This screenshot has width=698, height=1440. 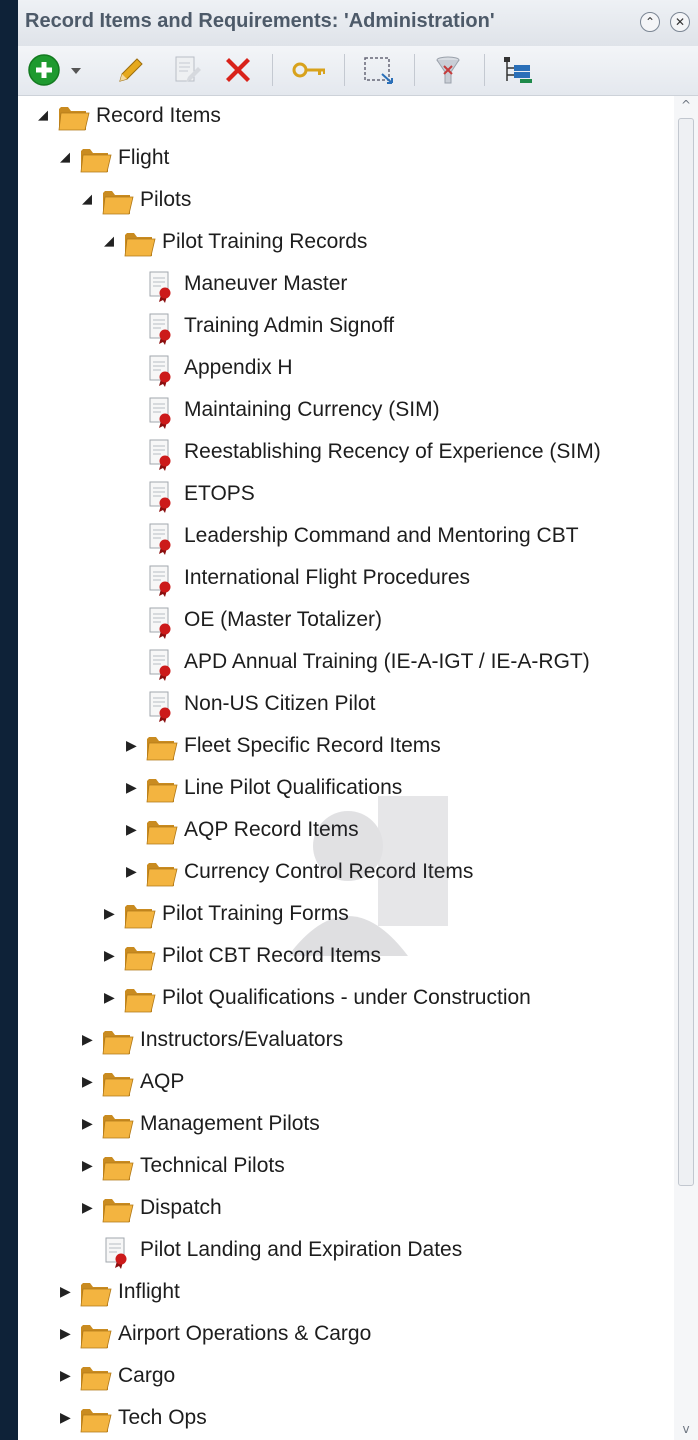 I want to click on dropdown-arrow-icon, so click(x=76, y=70).